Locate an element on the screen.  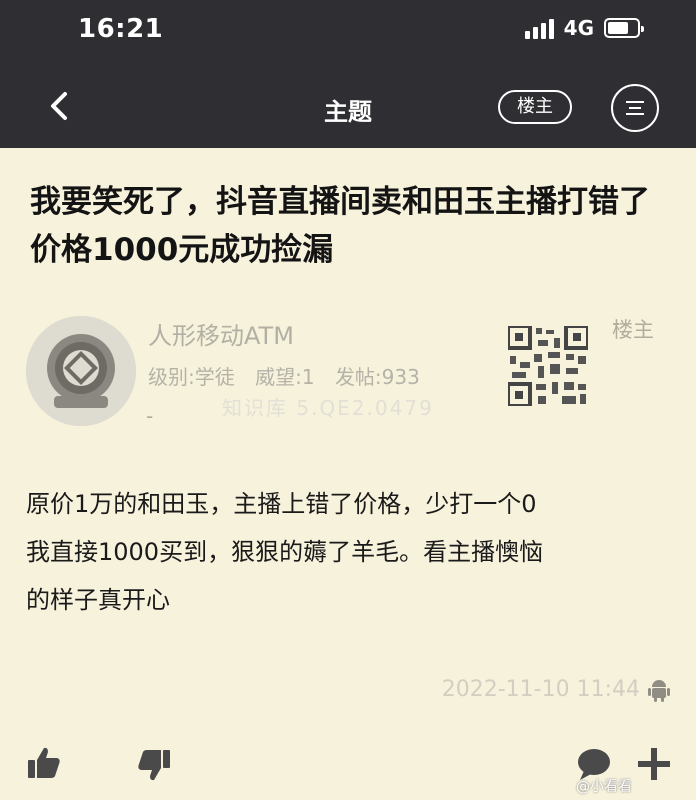
diving-helmet-avatar is located at coordinates (81, 371).